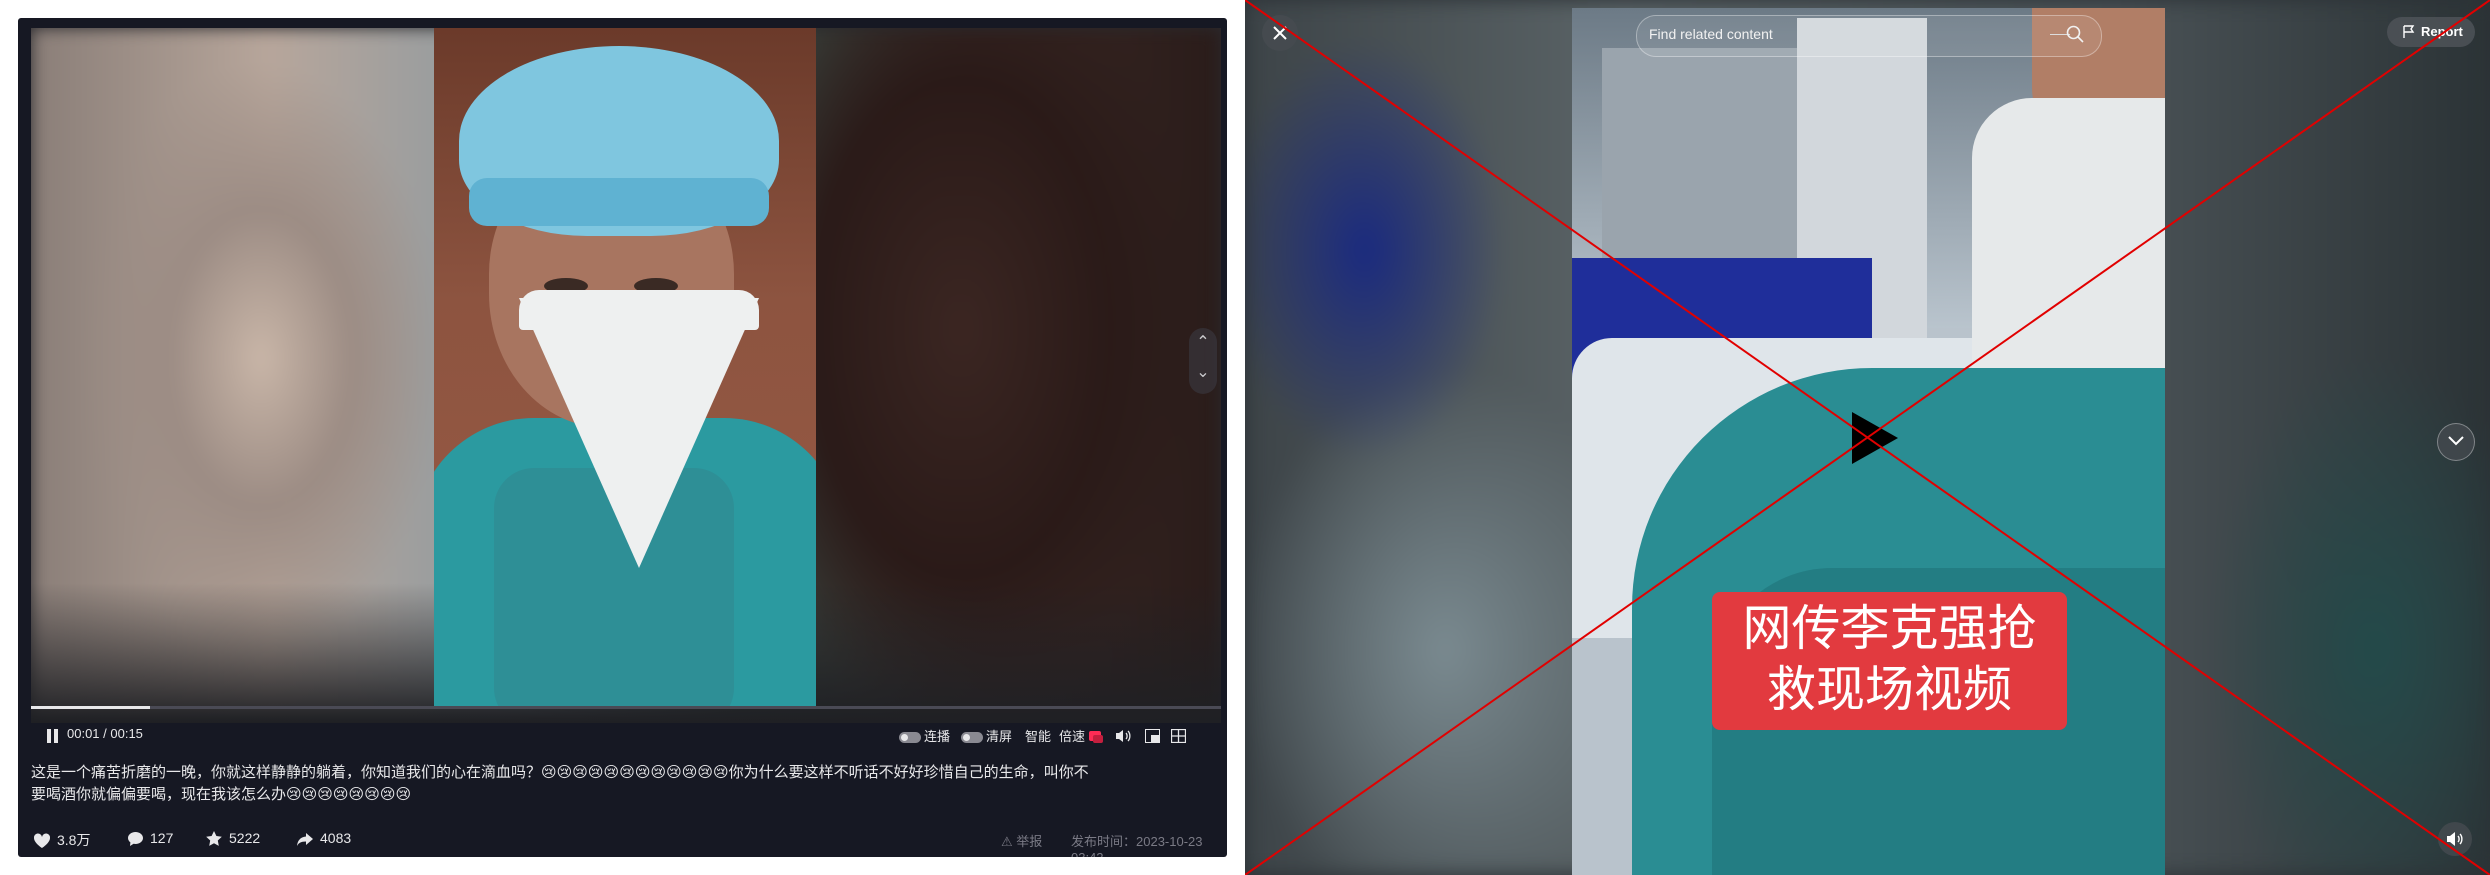 This screenshot has width=2490, height=875. I want to click on clear-screen-toggle: 清屏, so click(986, 735).